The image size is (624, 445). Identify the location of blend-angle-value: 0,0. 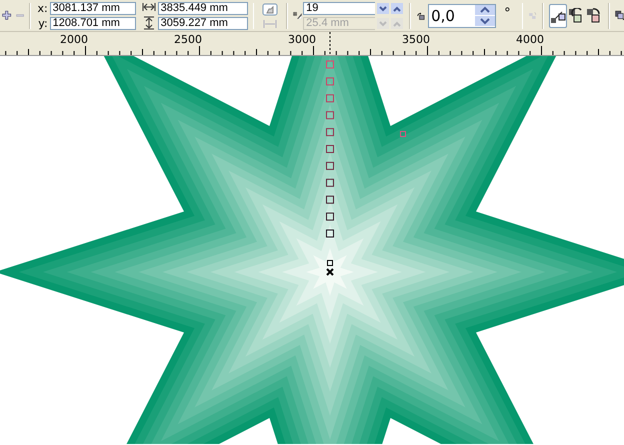
(443, 15).